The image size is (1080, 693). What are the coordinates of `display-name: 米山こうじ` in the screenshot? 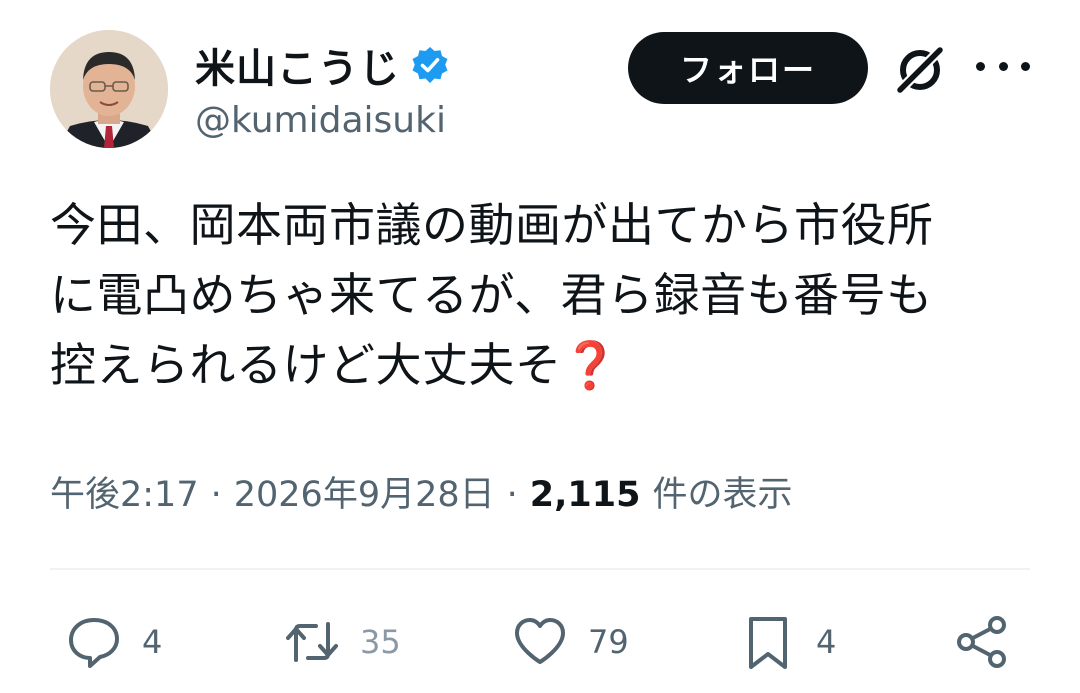 It's located at (297, 65).